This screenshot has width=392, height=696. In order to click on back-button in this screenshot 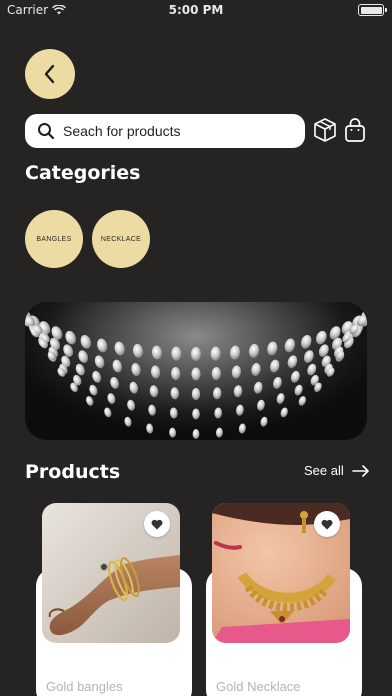, I will do `click(50, 74)`.